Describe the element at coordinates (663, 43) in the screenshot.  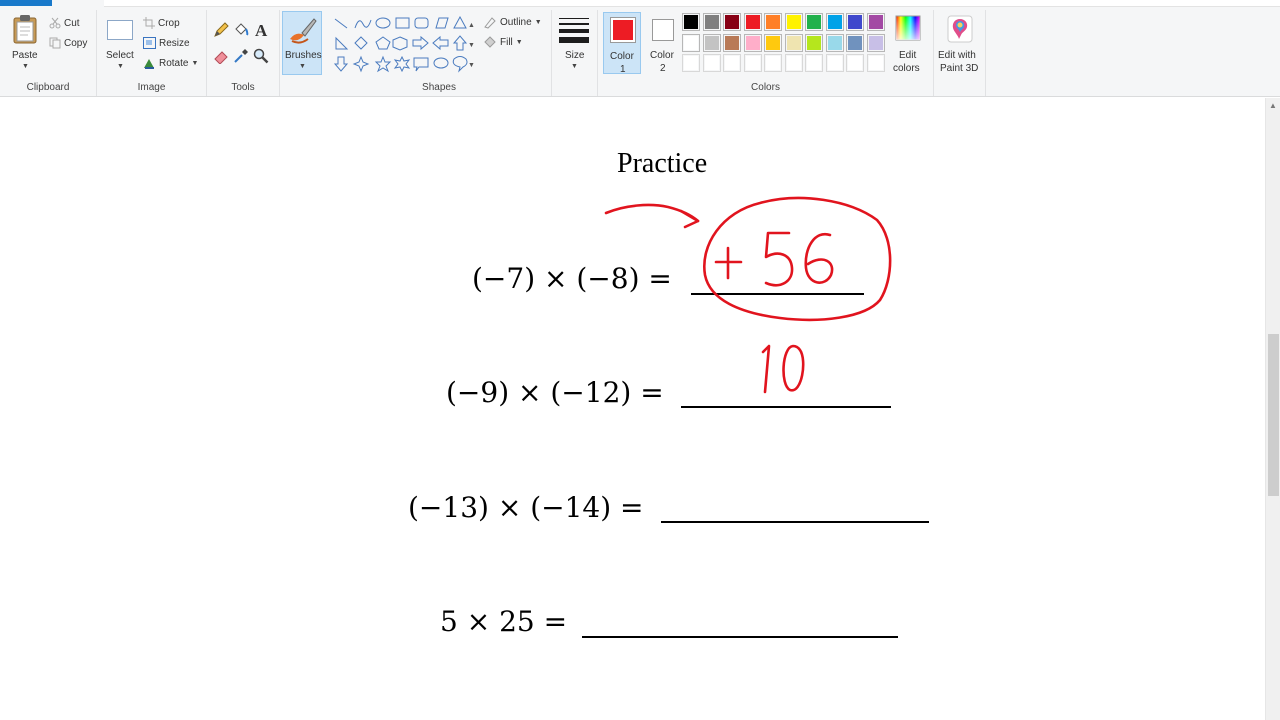
I see `color2-button: Color 2` at that location.